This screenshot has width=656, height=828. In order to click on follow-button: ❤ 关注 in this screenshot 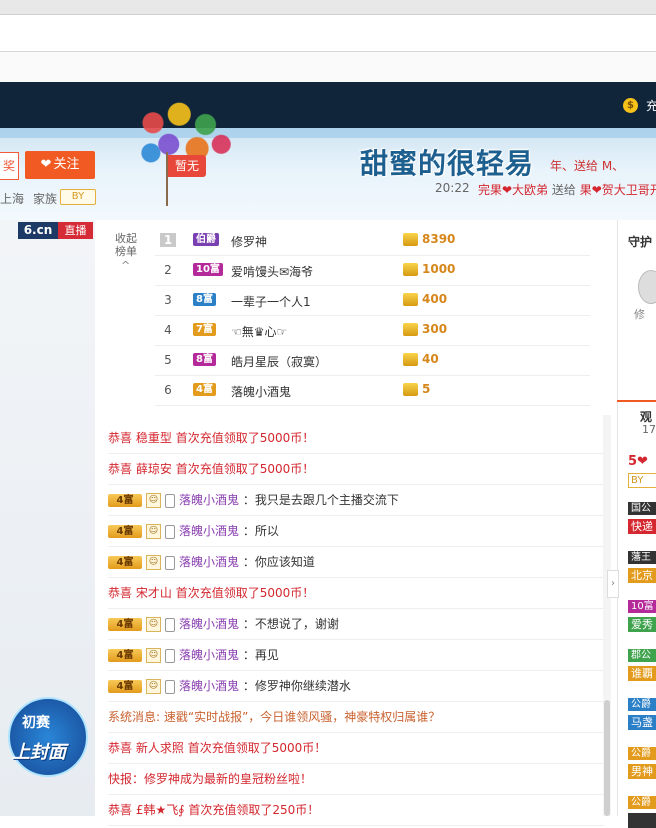, I will do `click(60, 165)`.